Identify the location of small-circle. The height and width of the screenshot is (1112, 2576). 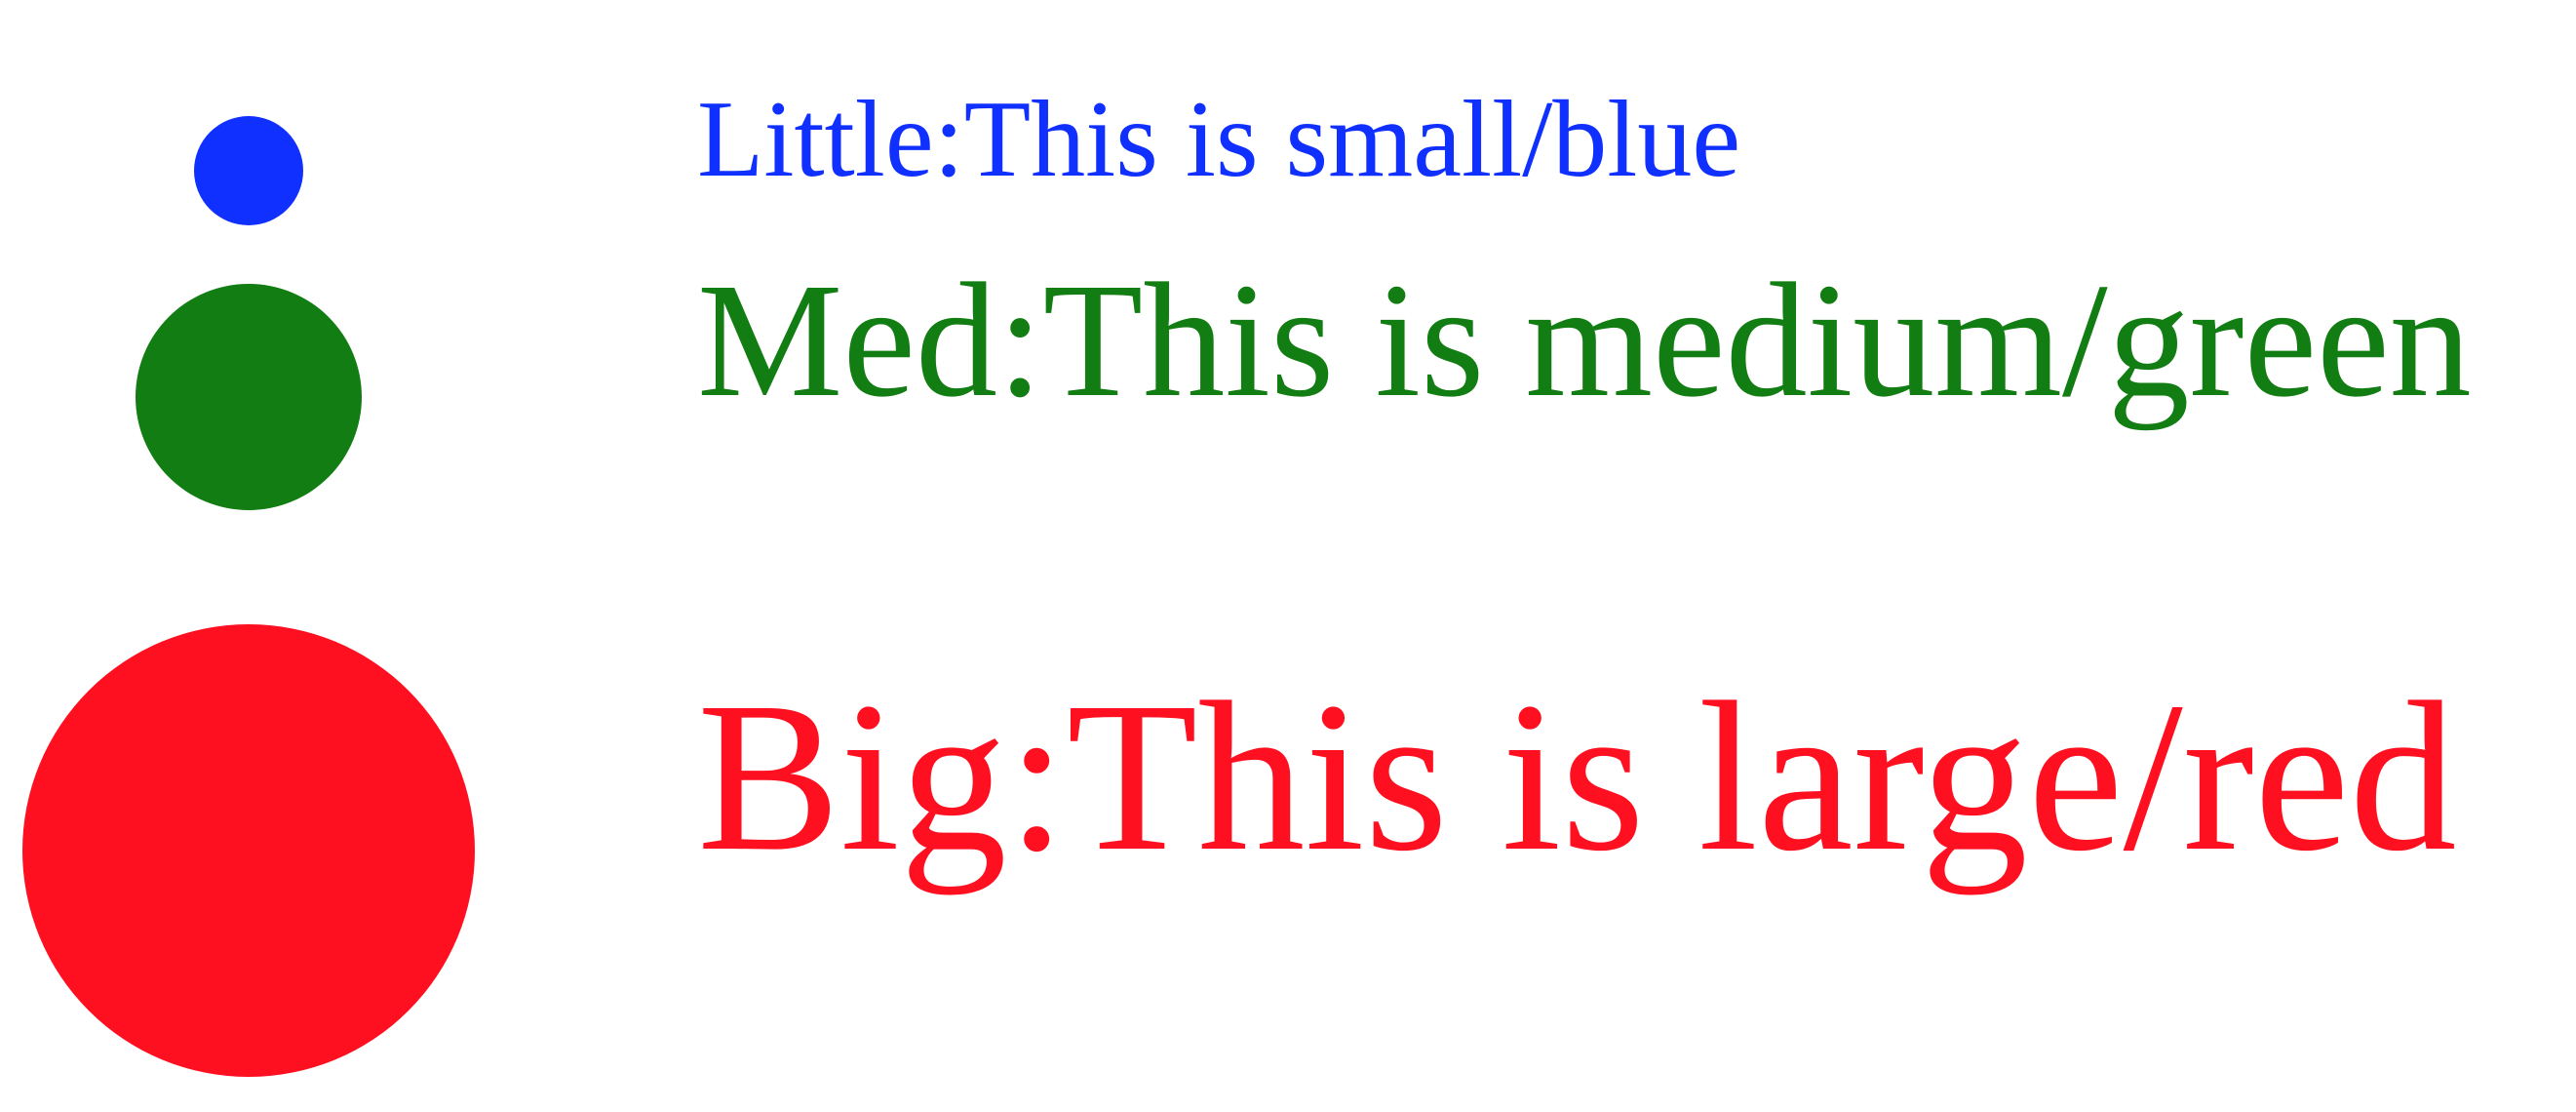
(248, 170).